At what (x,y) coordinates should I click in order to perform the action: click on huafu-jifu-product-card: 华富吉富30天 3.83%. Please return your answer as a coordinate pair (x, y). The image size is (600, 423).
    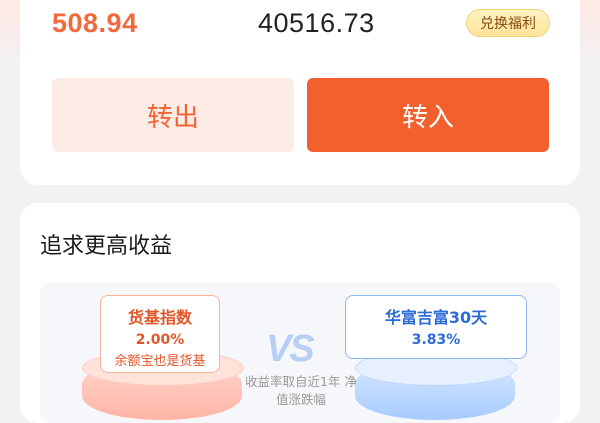
    Looking at the image, I should click on (436, 327).